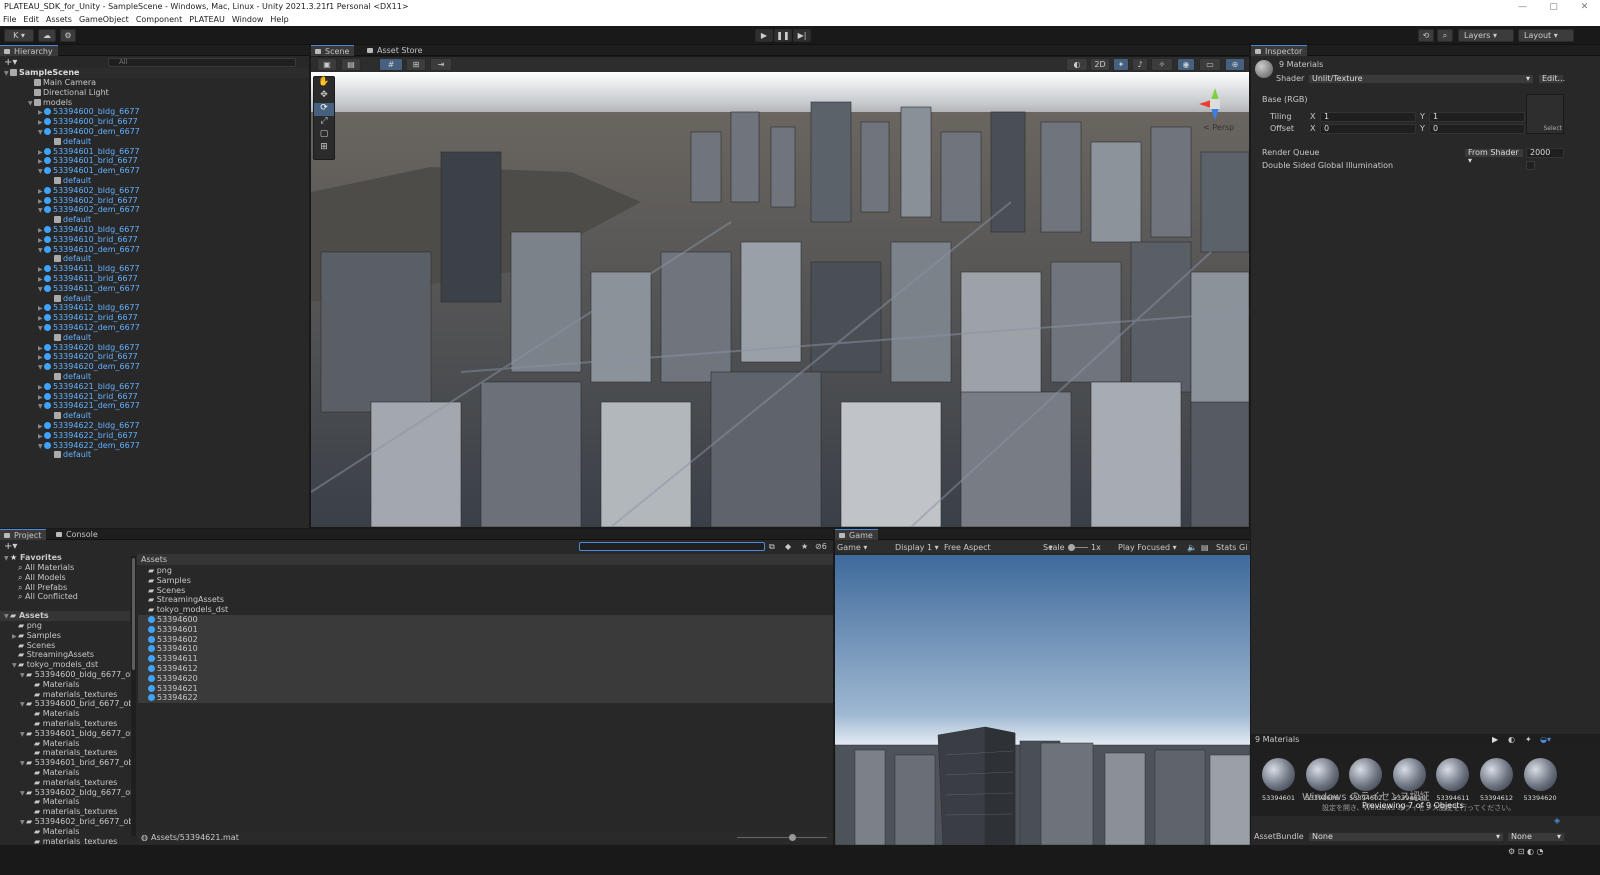 The width and height of the screenshot is (1600, 875). Describe the element at coordinates (1162, 64) in the screenshot. I see `effects-icon: ✧` at that location.